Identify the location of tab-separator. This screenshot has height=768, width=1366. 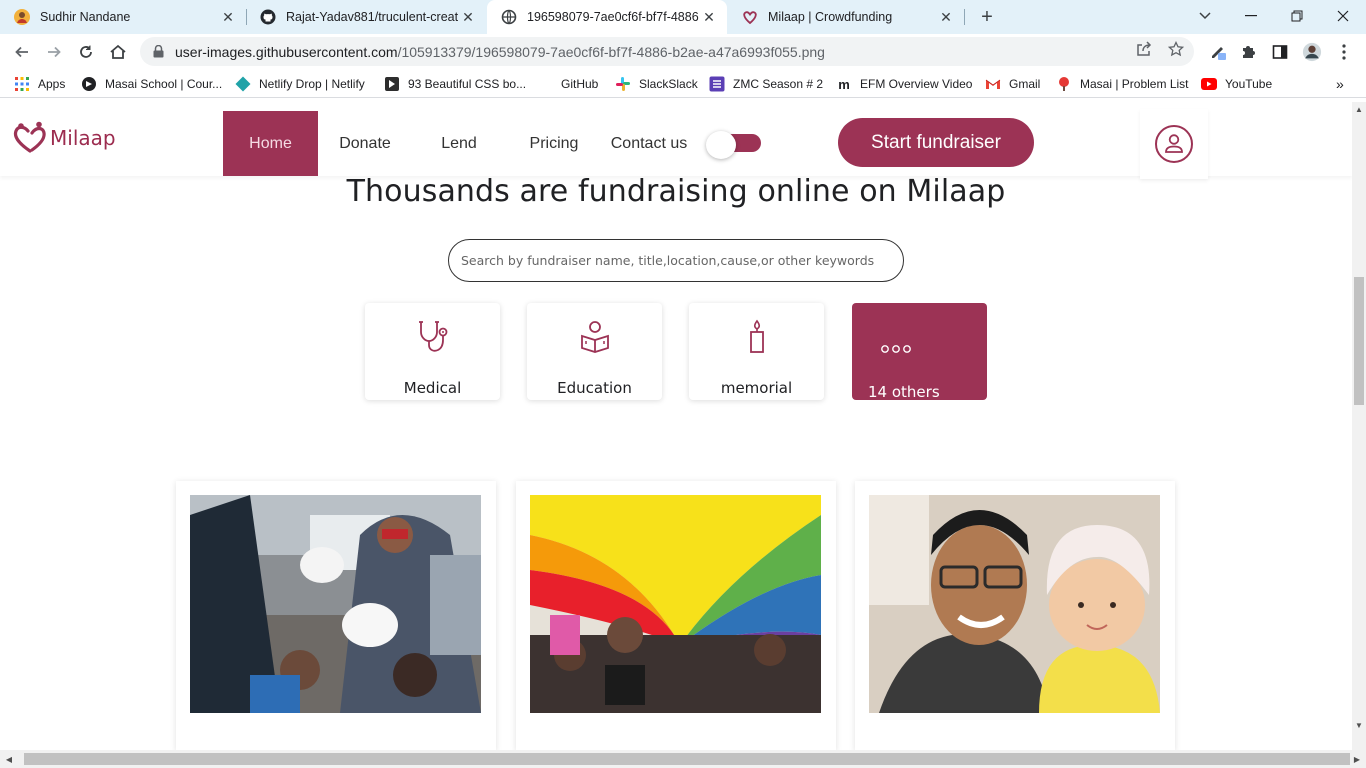
(964, 17).